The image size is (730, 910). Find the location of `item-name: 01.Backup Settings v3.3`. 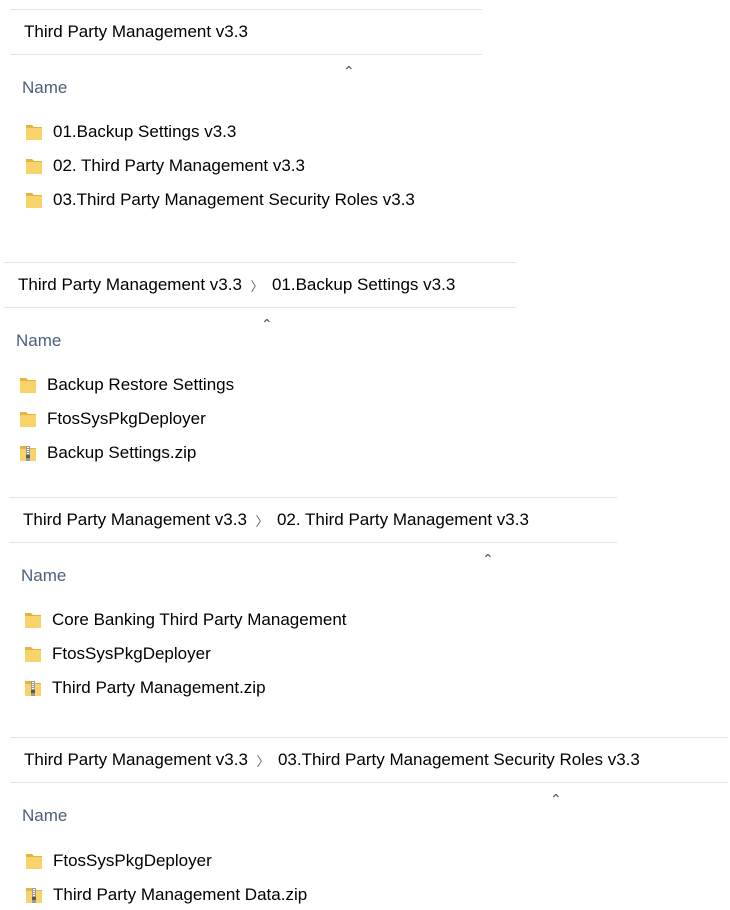

item-name: 01.Backup Settings v3.3 is located at coordinates (145, 131).